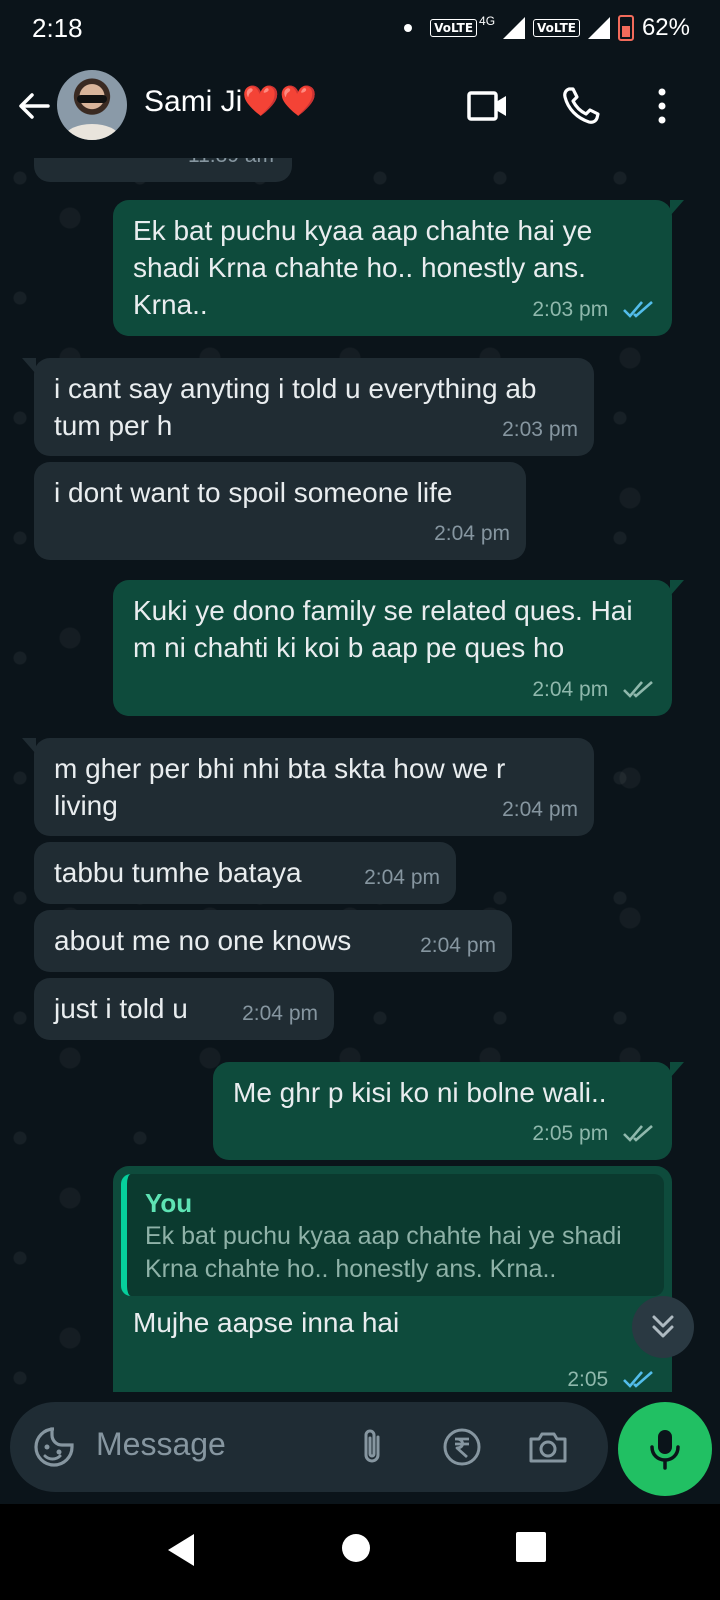 The image size is (720, 1600). I want to click on network-type: 4G, so click(487, 21).